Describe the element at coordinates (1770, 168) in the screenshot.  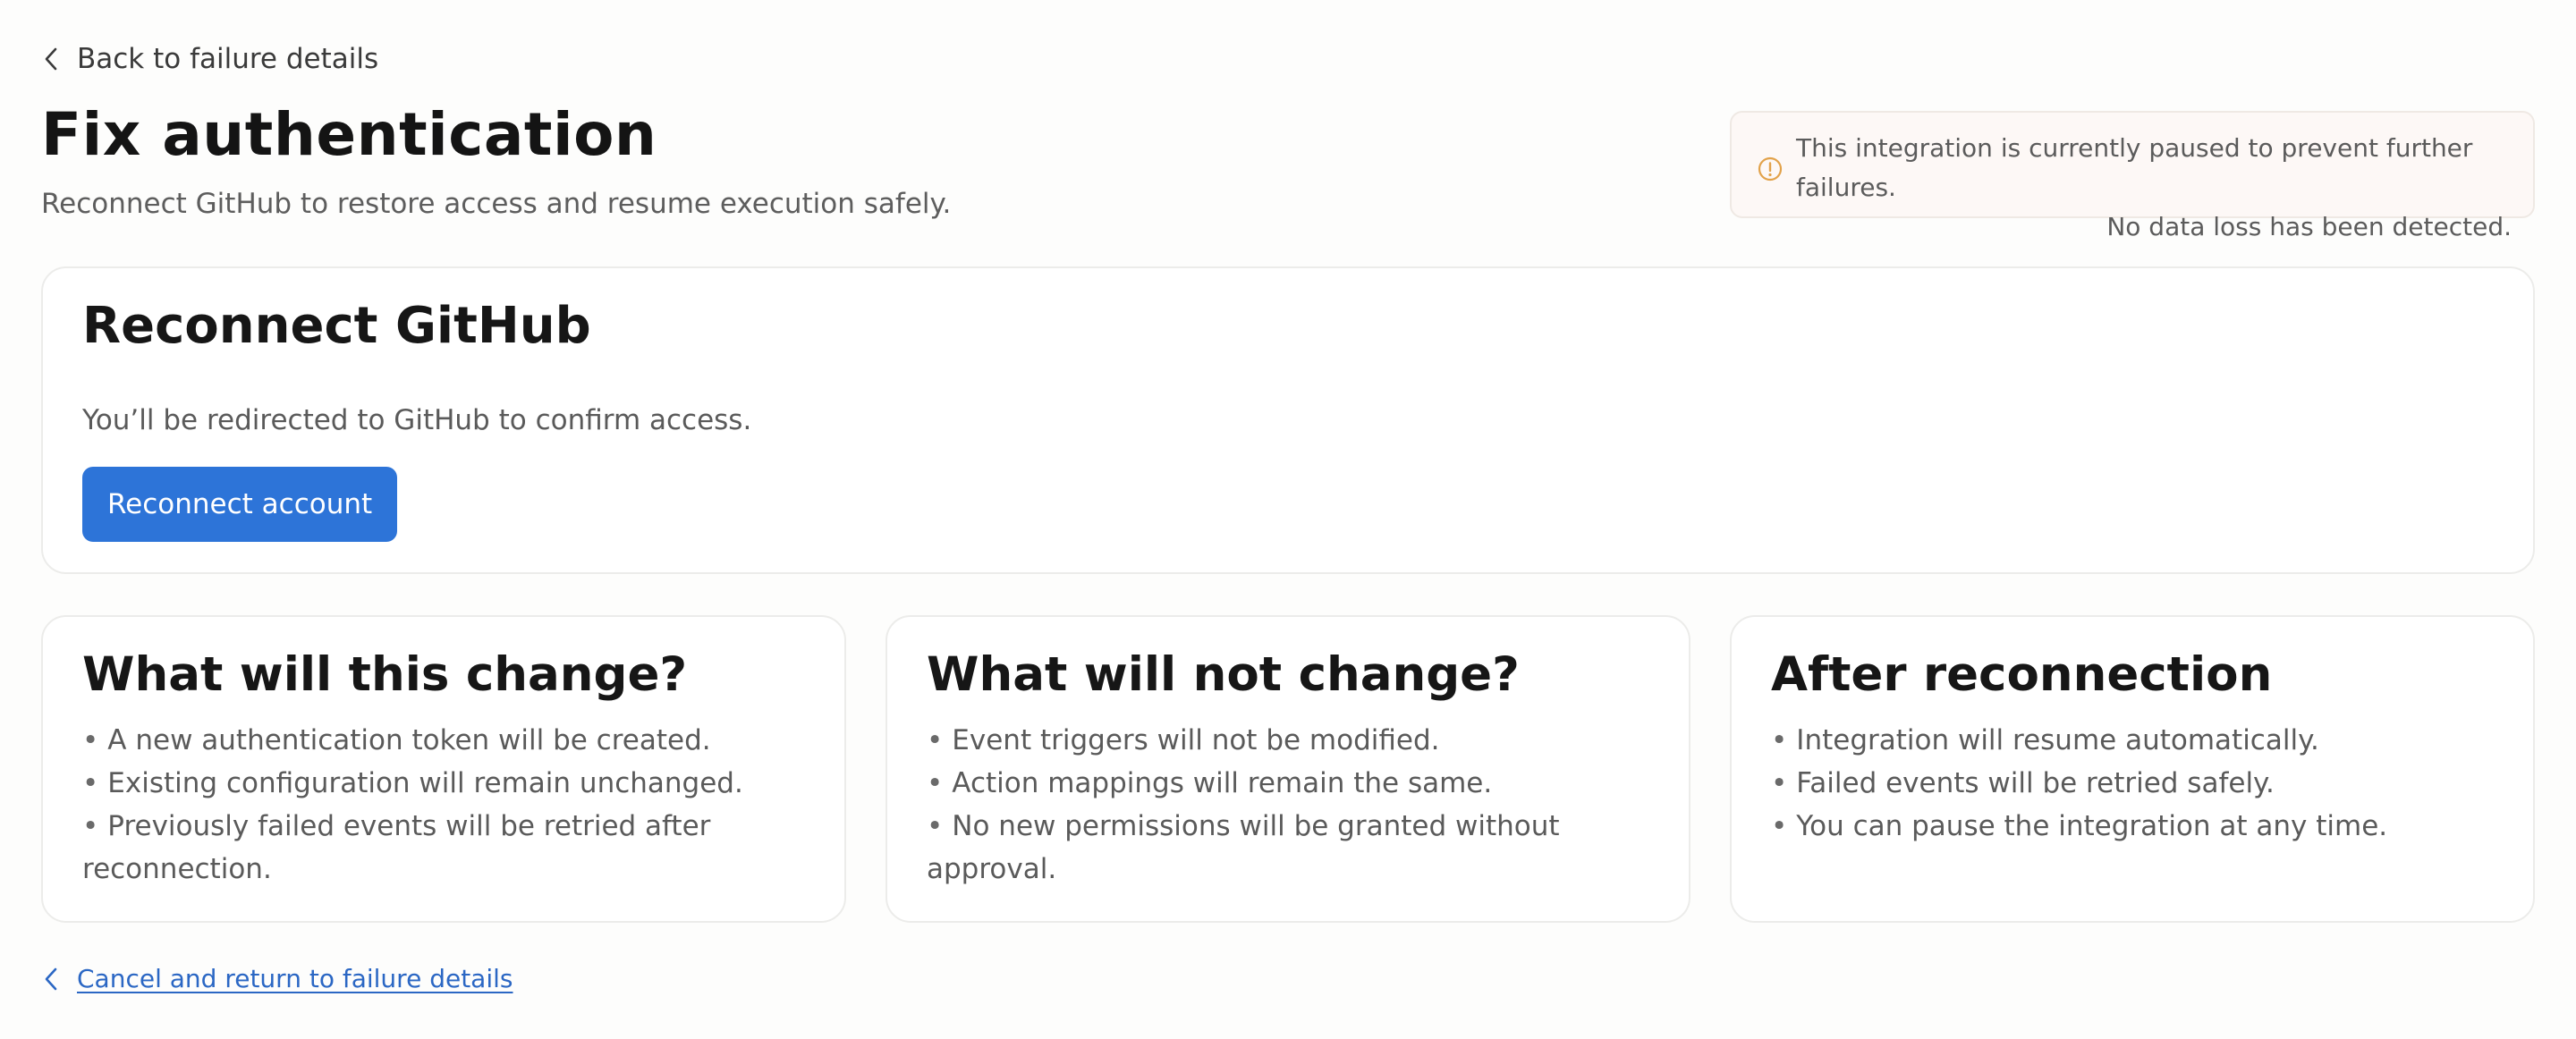
I see `warning-circle-icon` at that location.